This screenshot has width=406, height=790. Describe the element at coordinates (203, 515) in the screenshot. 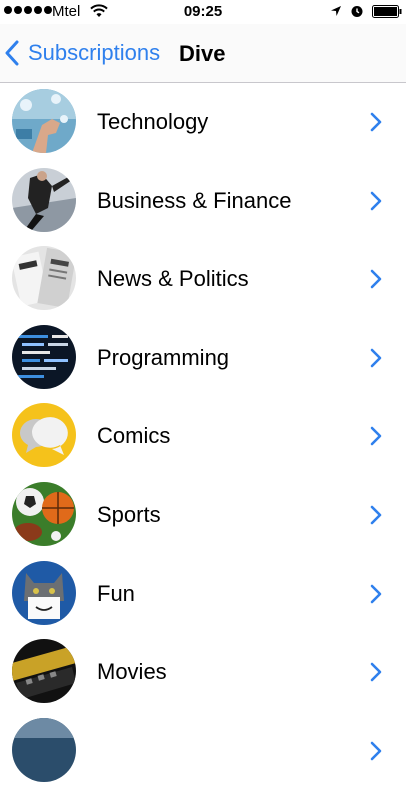

I see `category-row-sports: Sports` at that location.